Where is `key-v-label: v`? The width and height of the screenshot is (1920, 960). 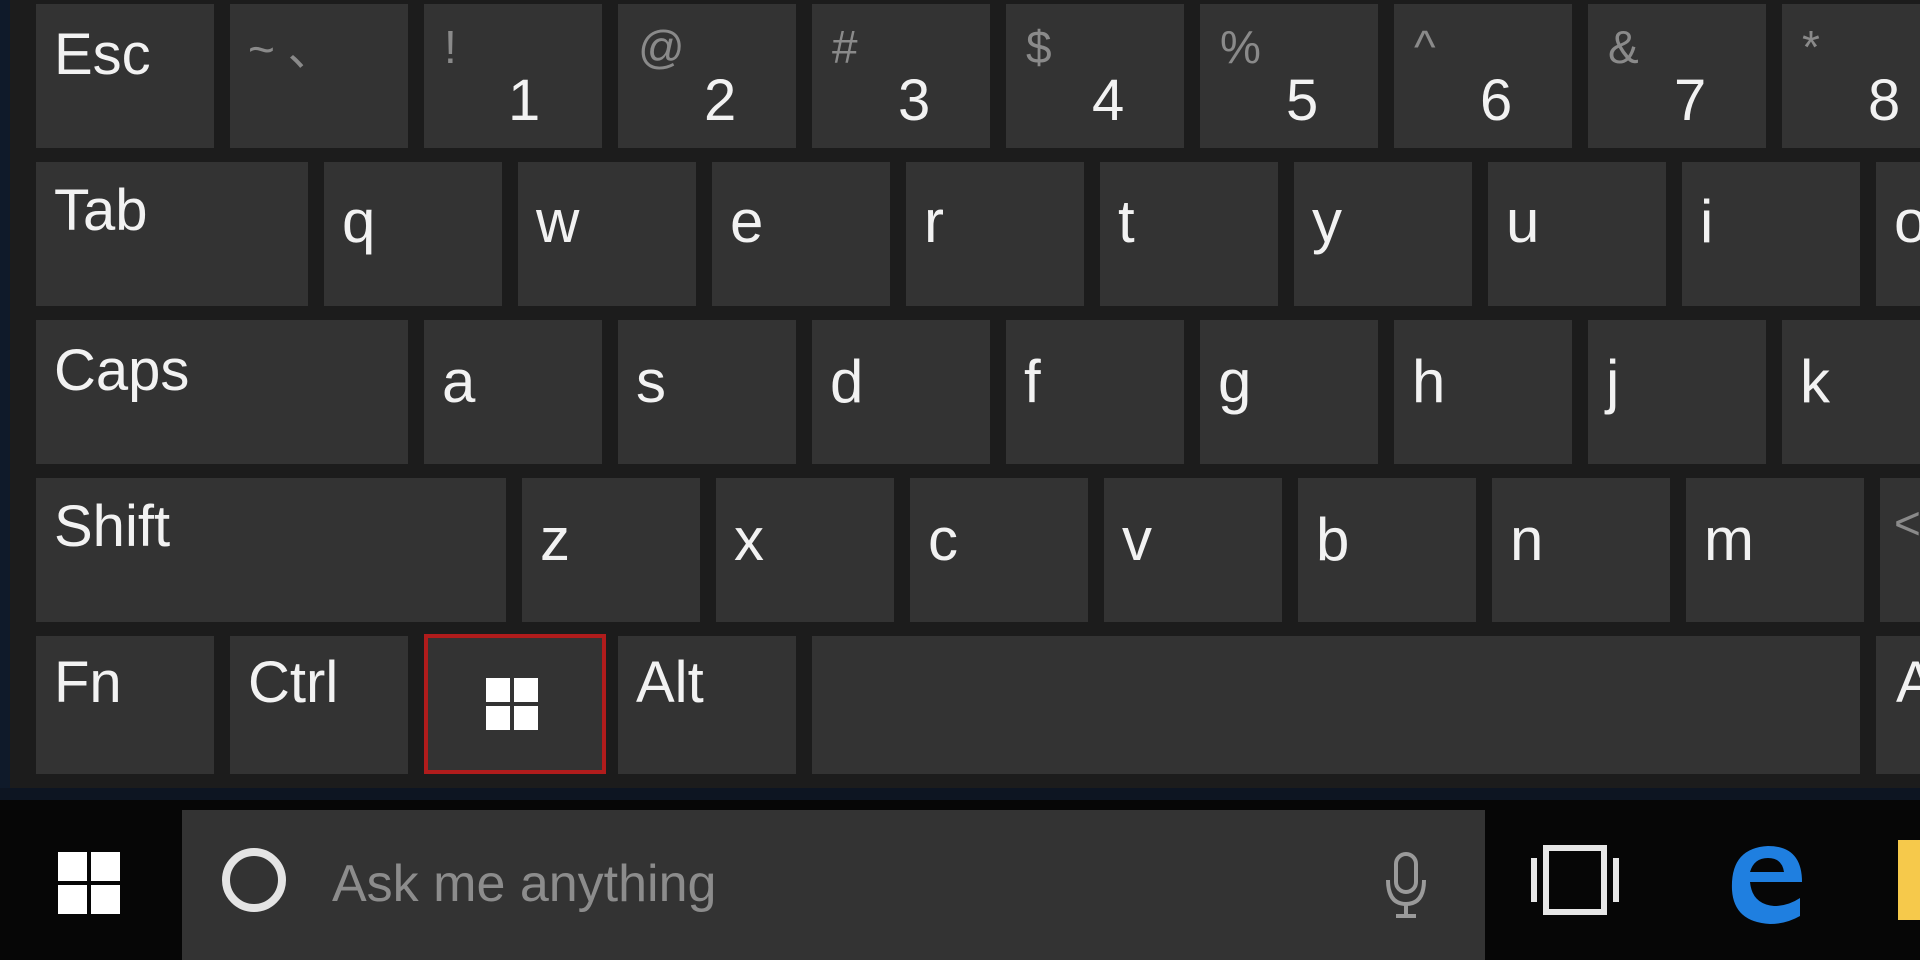 key-v-label: v is located at coordinates (1137, 539).